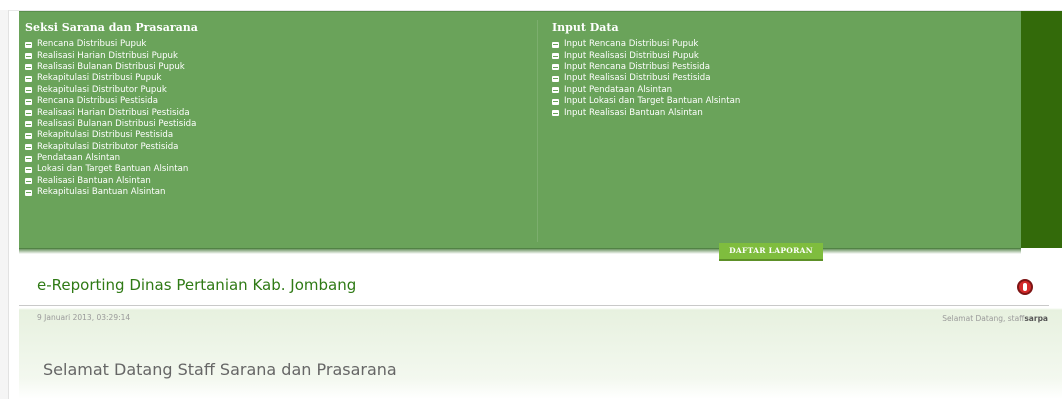 The height and width of the screenshot is (399, 1062). I want to click on menu-item-lokasi-target-bantuan-alsintan: Lokasi dan Target Bantuan Alsintan, so click(111, 169).